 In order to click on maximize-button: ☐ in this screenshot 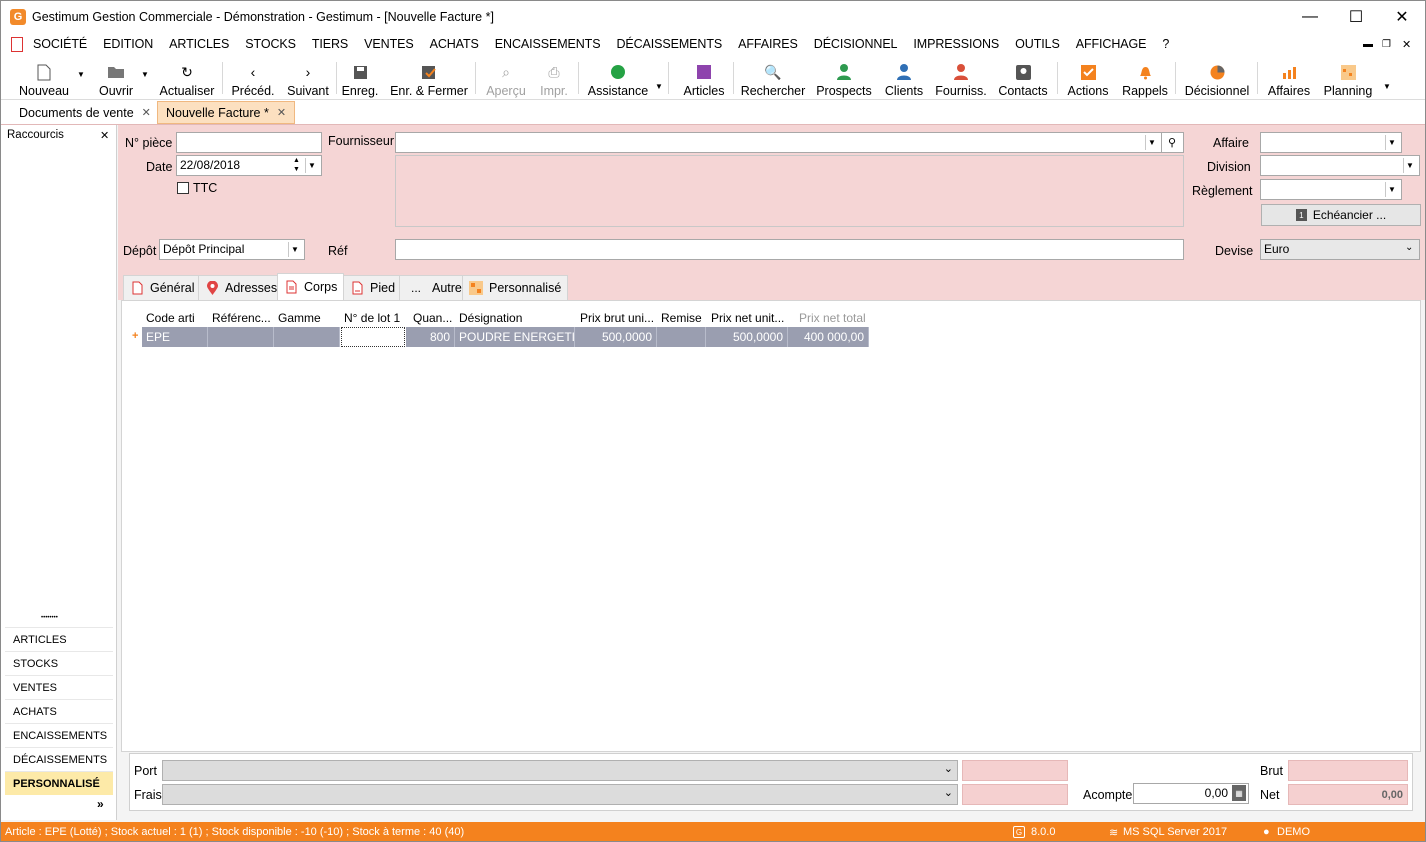, I will do `click(1356, 16)`.